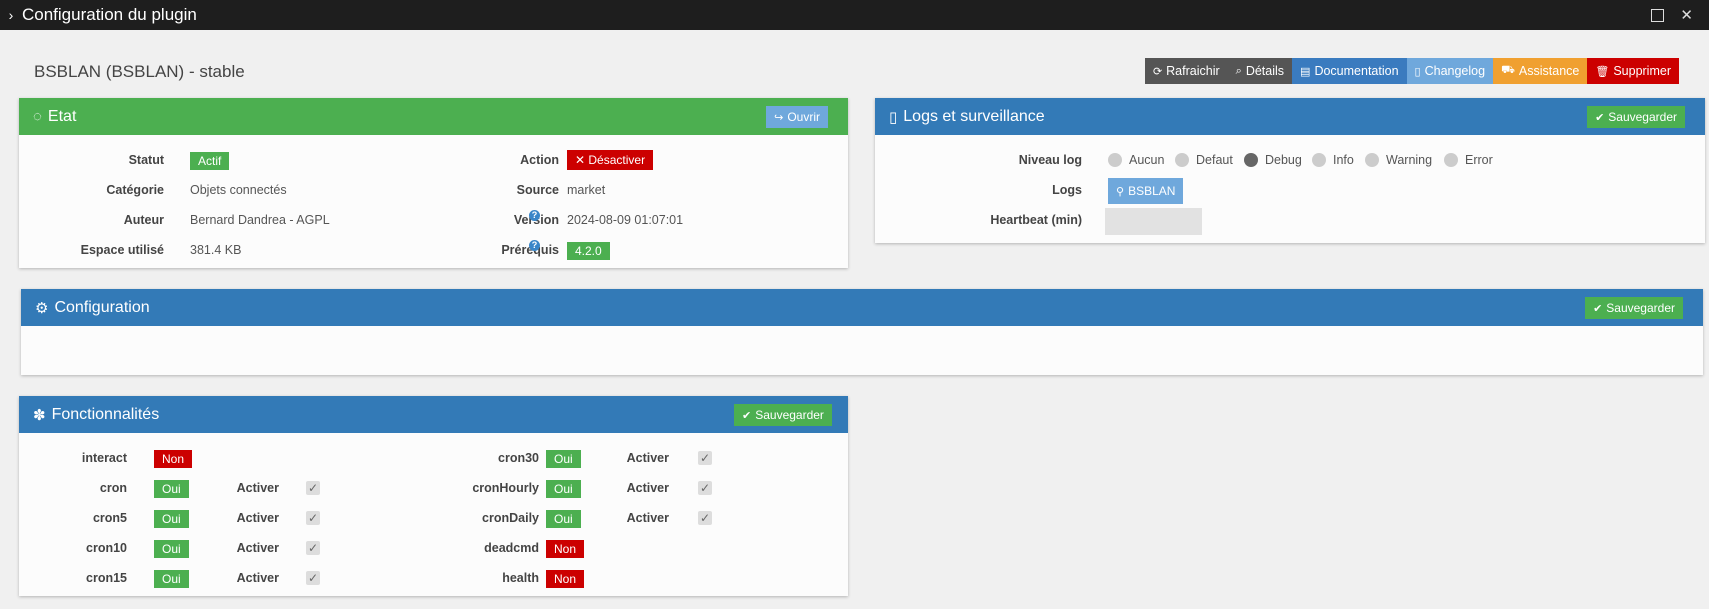 The image size is (1709, 609). I want to click on etat-panel-header: ◌ Etat ↪ Ouvrir, so click(433, 116).